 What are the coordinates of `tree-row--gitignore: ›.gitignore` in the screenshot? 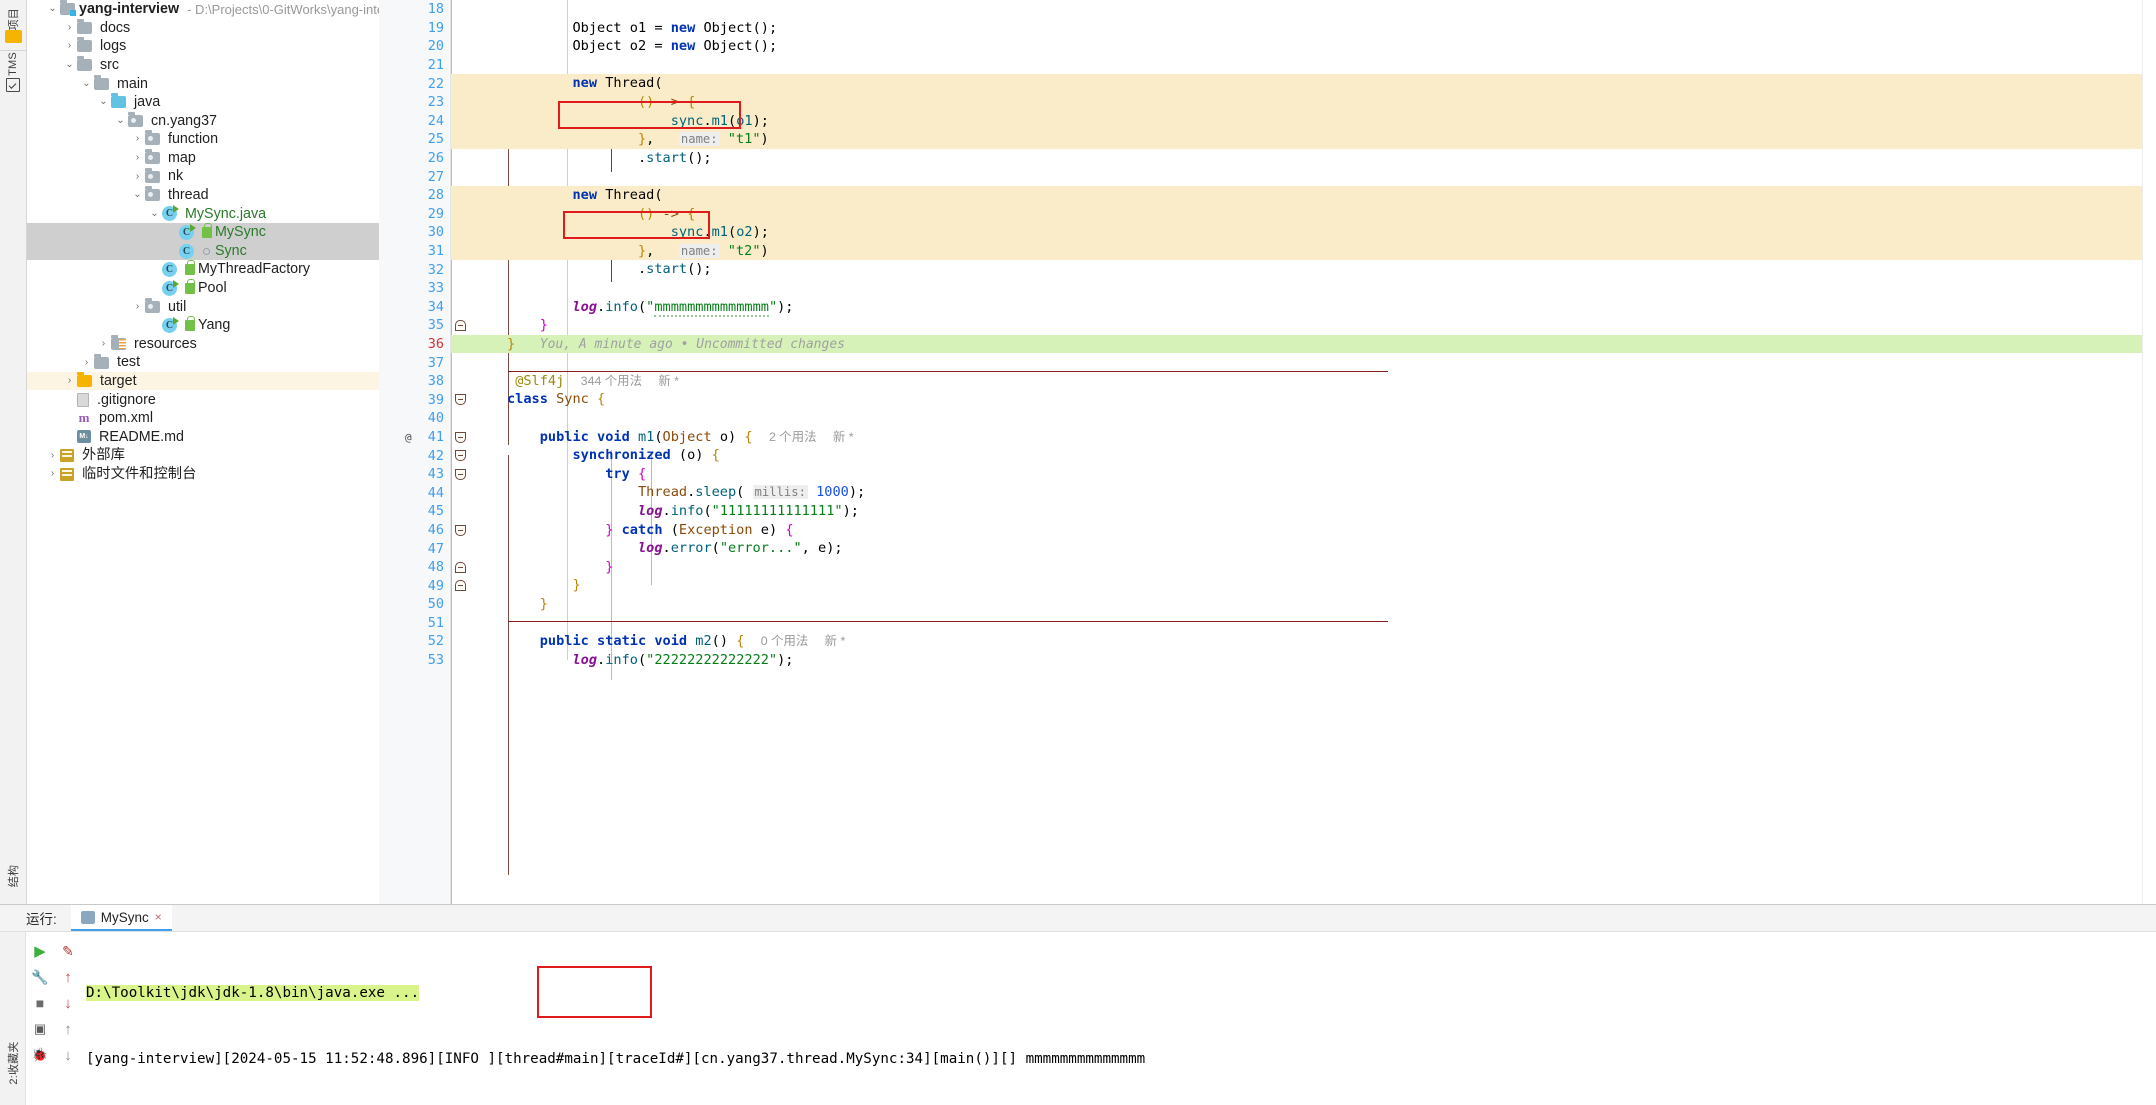 It's located at (203, 399).